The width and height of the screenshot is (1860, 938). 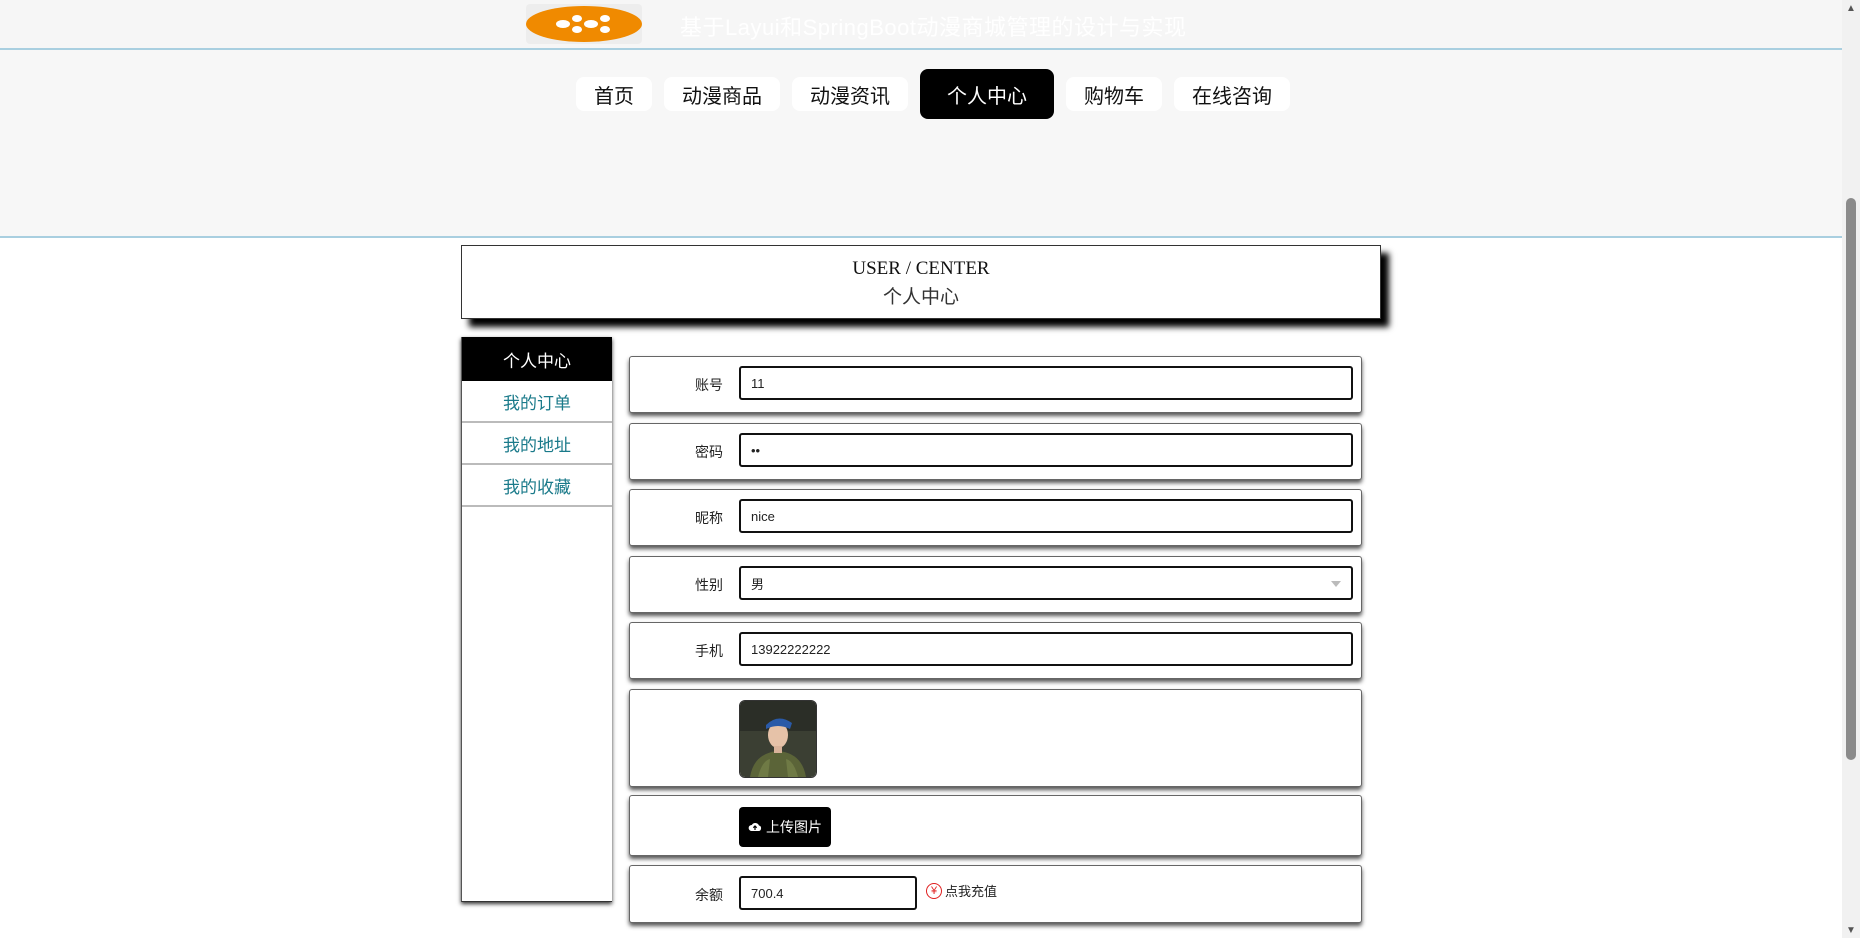 I want to click on gender-select-value: 男, so click(x=758, y=584).